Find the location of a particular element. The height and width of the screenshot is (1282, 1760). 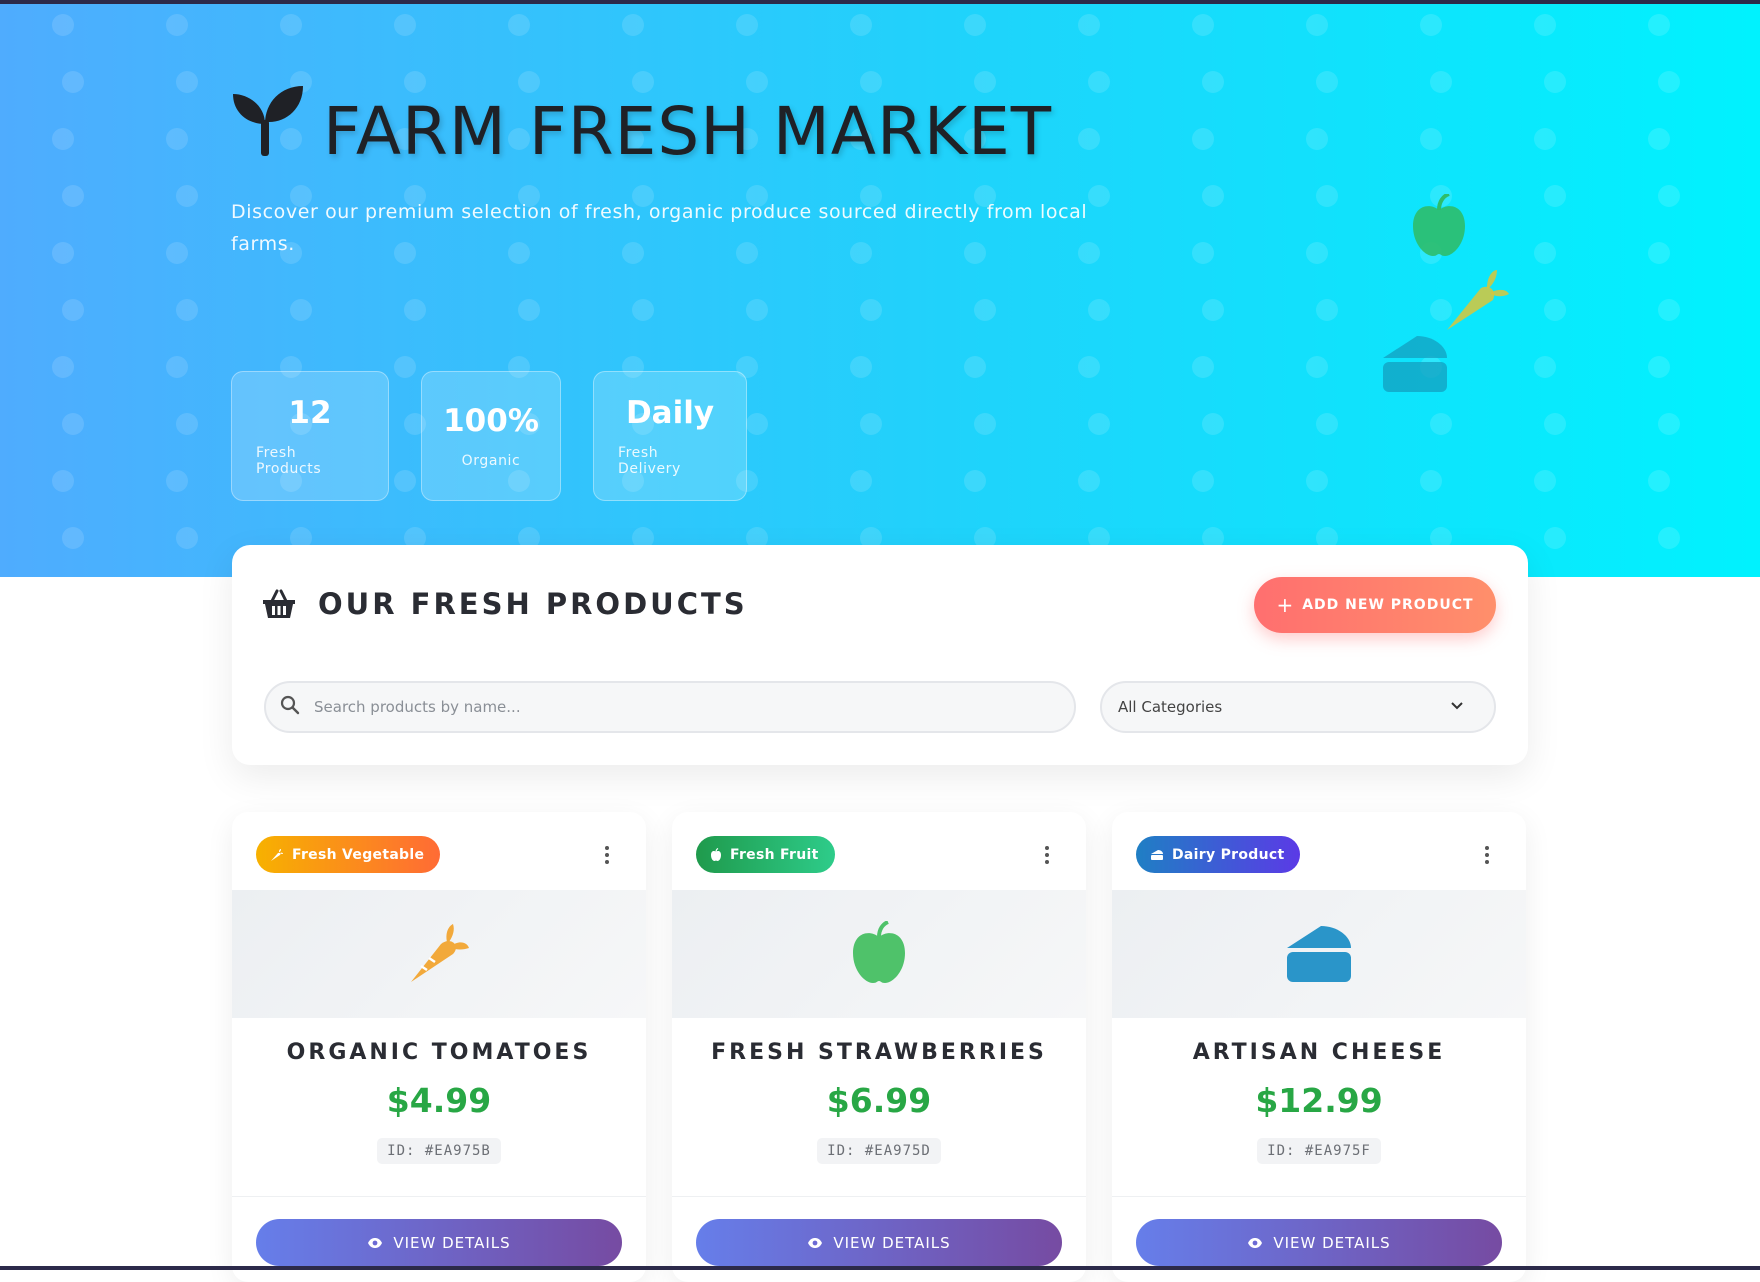

search-input is located at coordinates (684, 707).